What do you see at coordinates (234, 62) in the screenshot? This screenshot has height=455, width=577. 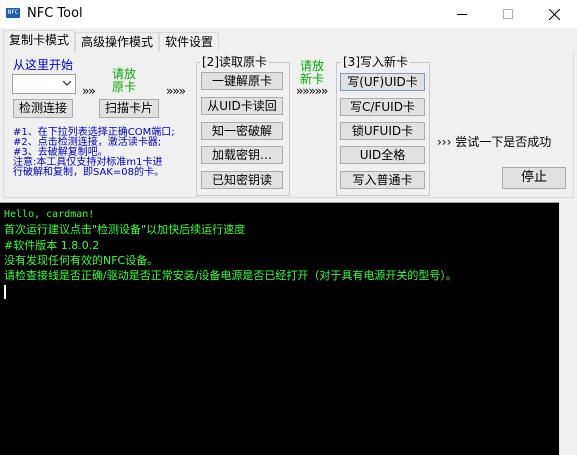 I see `read-group-title: [2]读取原卡` at bounding box center [234, 62].